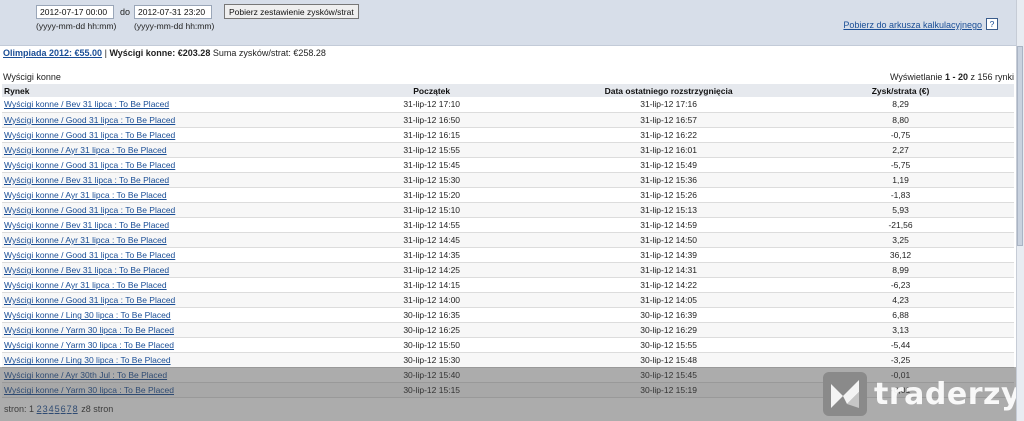 The height and width of the screenshot is (421, 1024). What do you see at coordinates (1020, 146) in the screenshot?
I see `scrollbar-thumb` at bounding box center [1020, 146].